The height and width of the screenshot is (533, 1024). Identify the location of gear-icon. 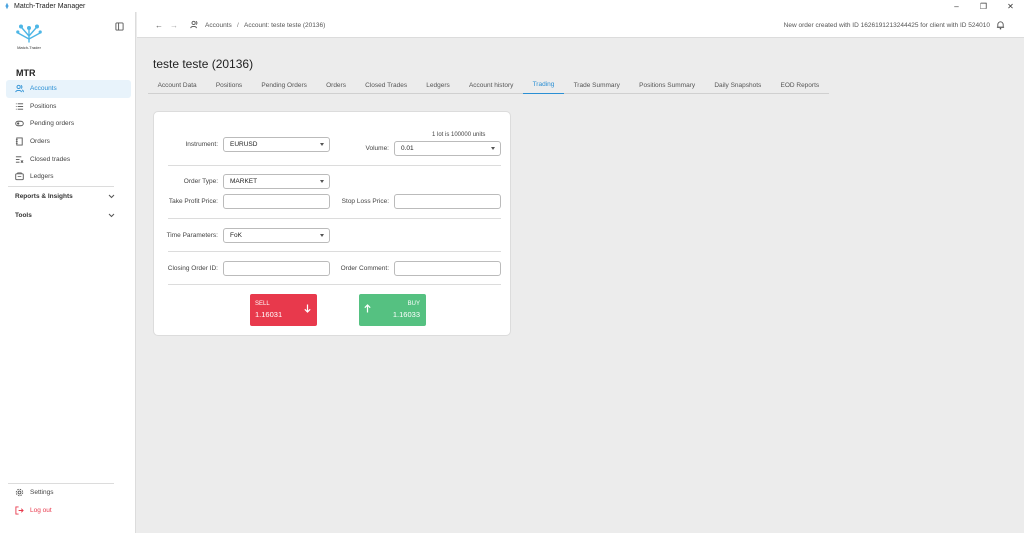
(19, 492).